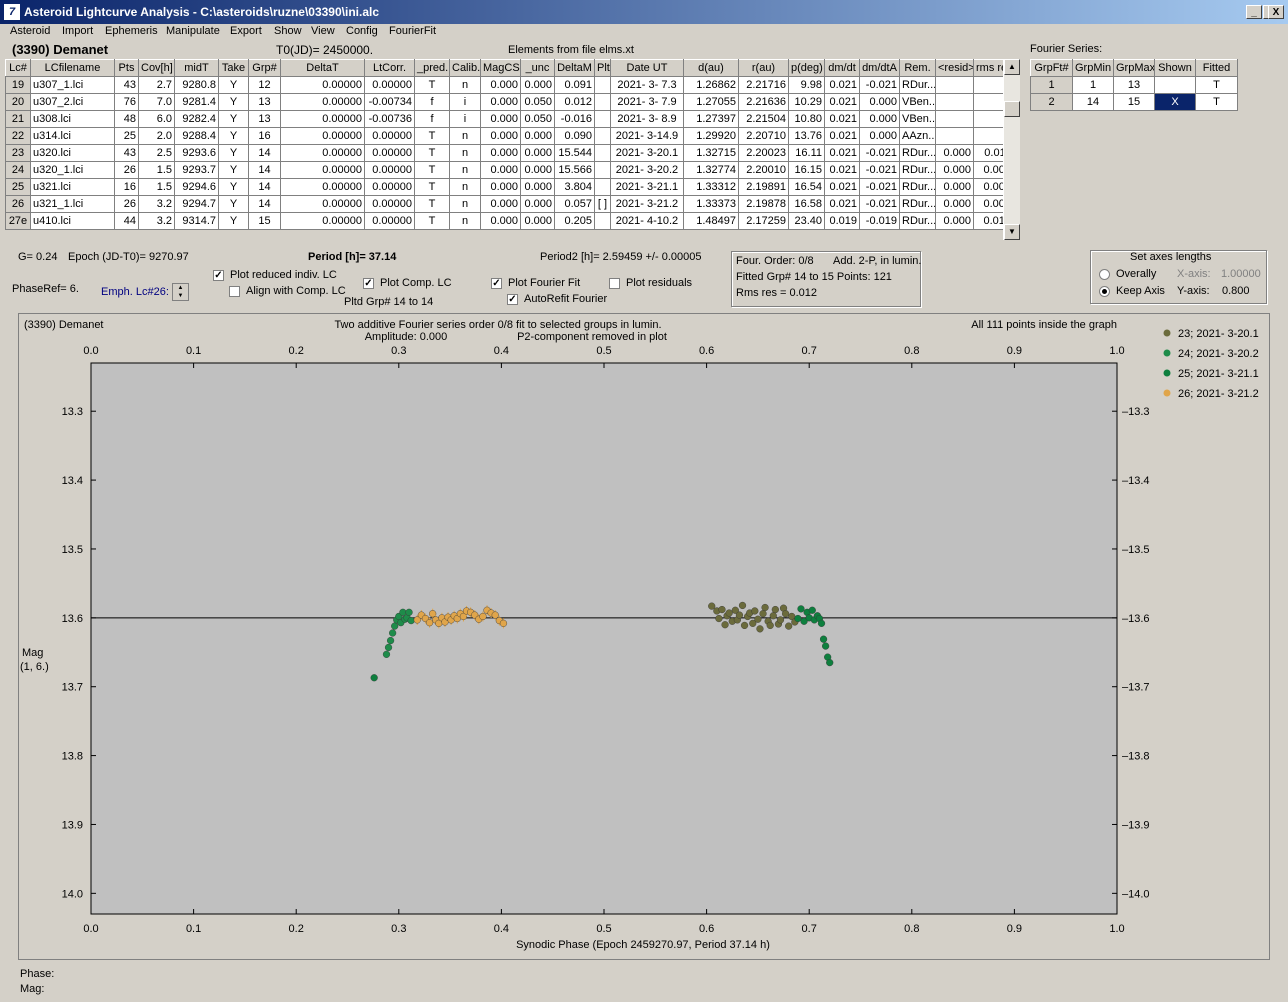  I want to click on y-tick-label-right: –14.0, so click(1136, 894).